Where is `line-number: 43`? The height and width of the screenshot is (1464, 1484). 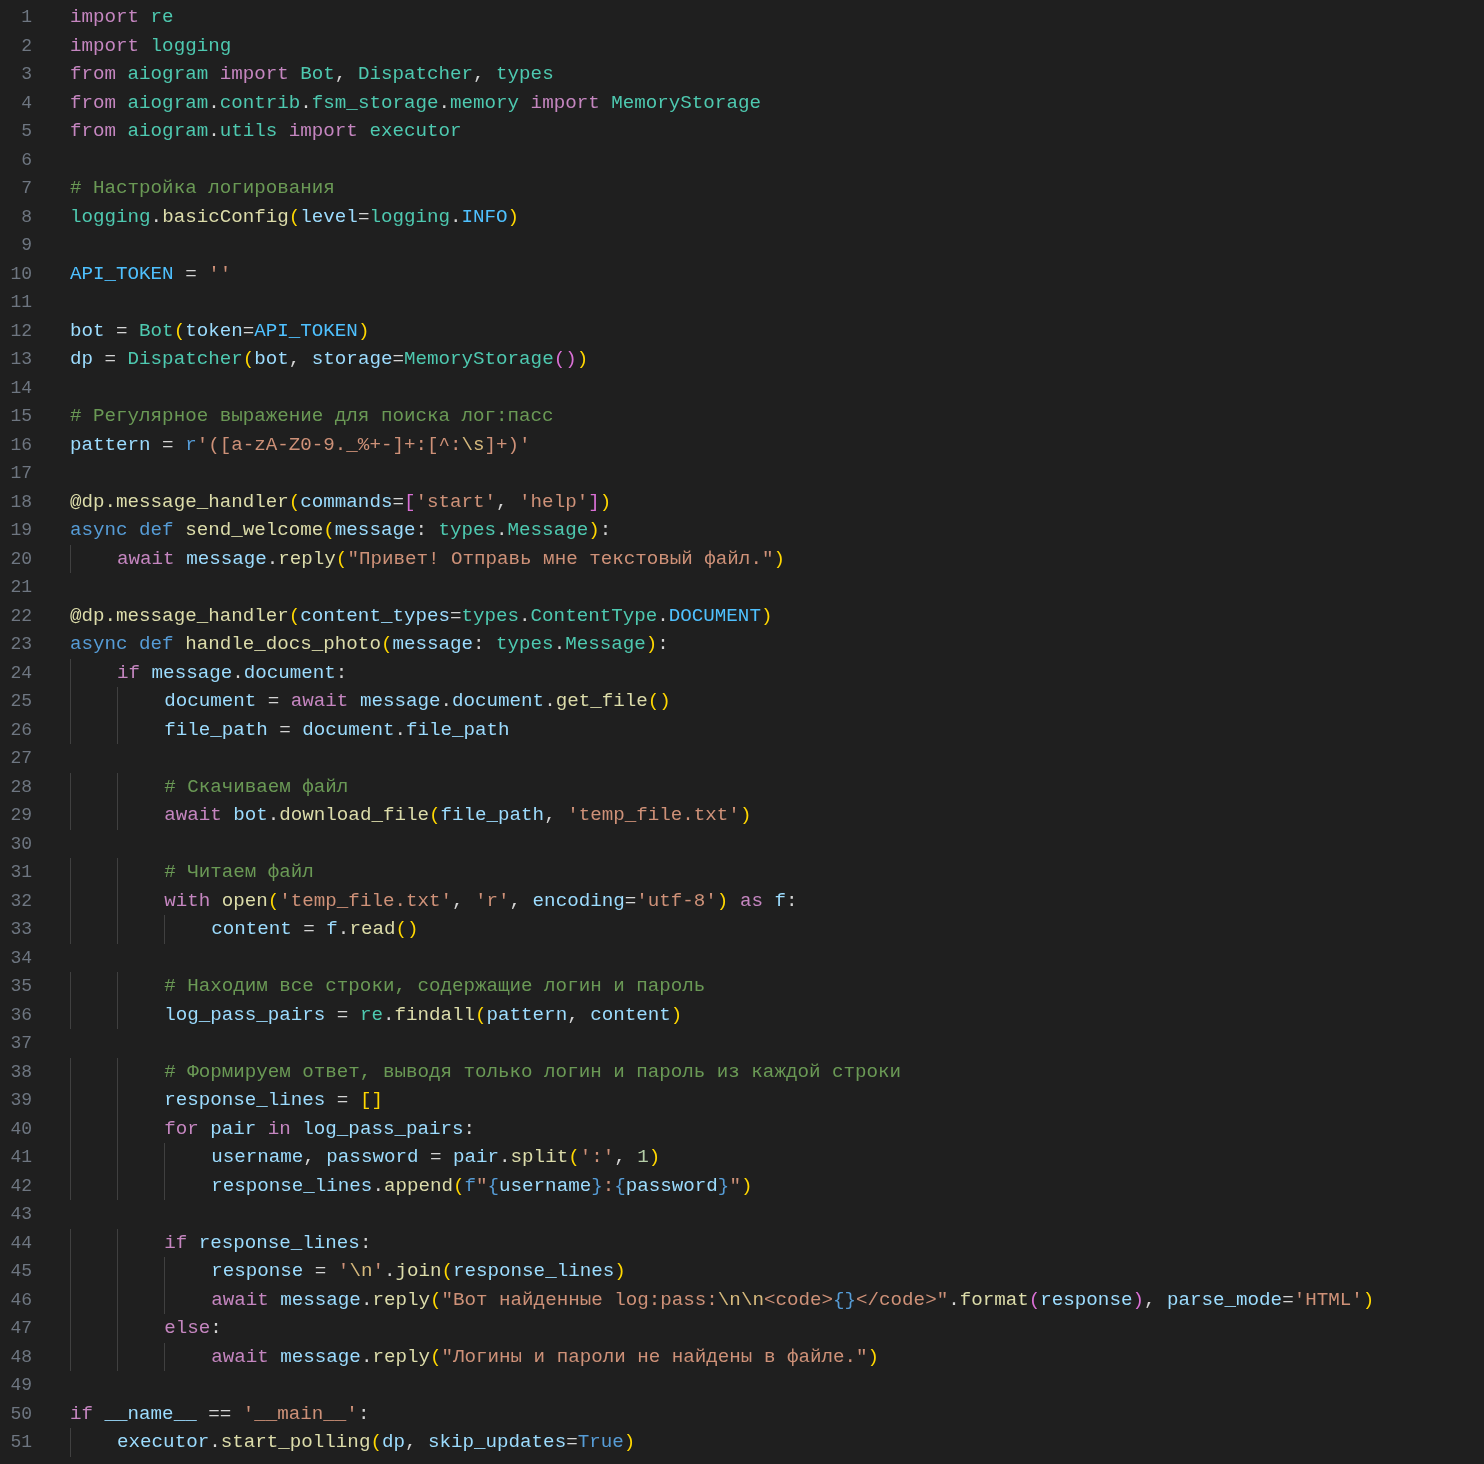 line-number: 43 is located at coordinates (20, 1214).